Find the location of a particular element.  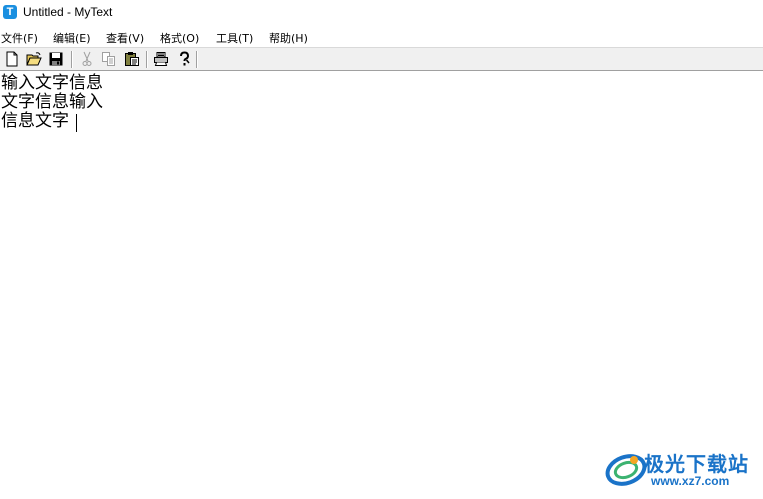

save-icon is located at coordinates (56, 59).